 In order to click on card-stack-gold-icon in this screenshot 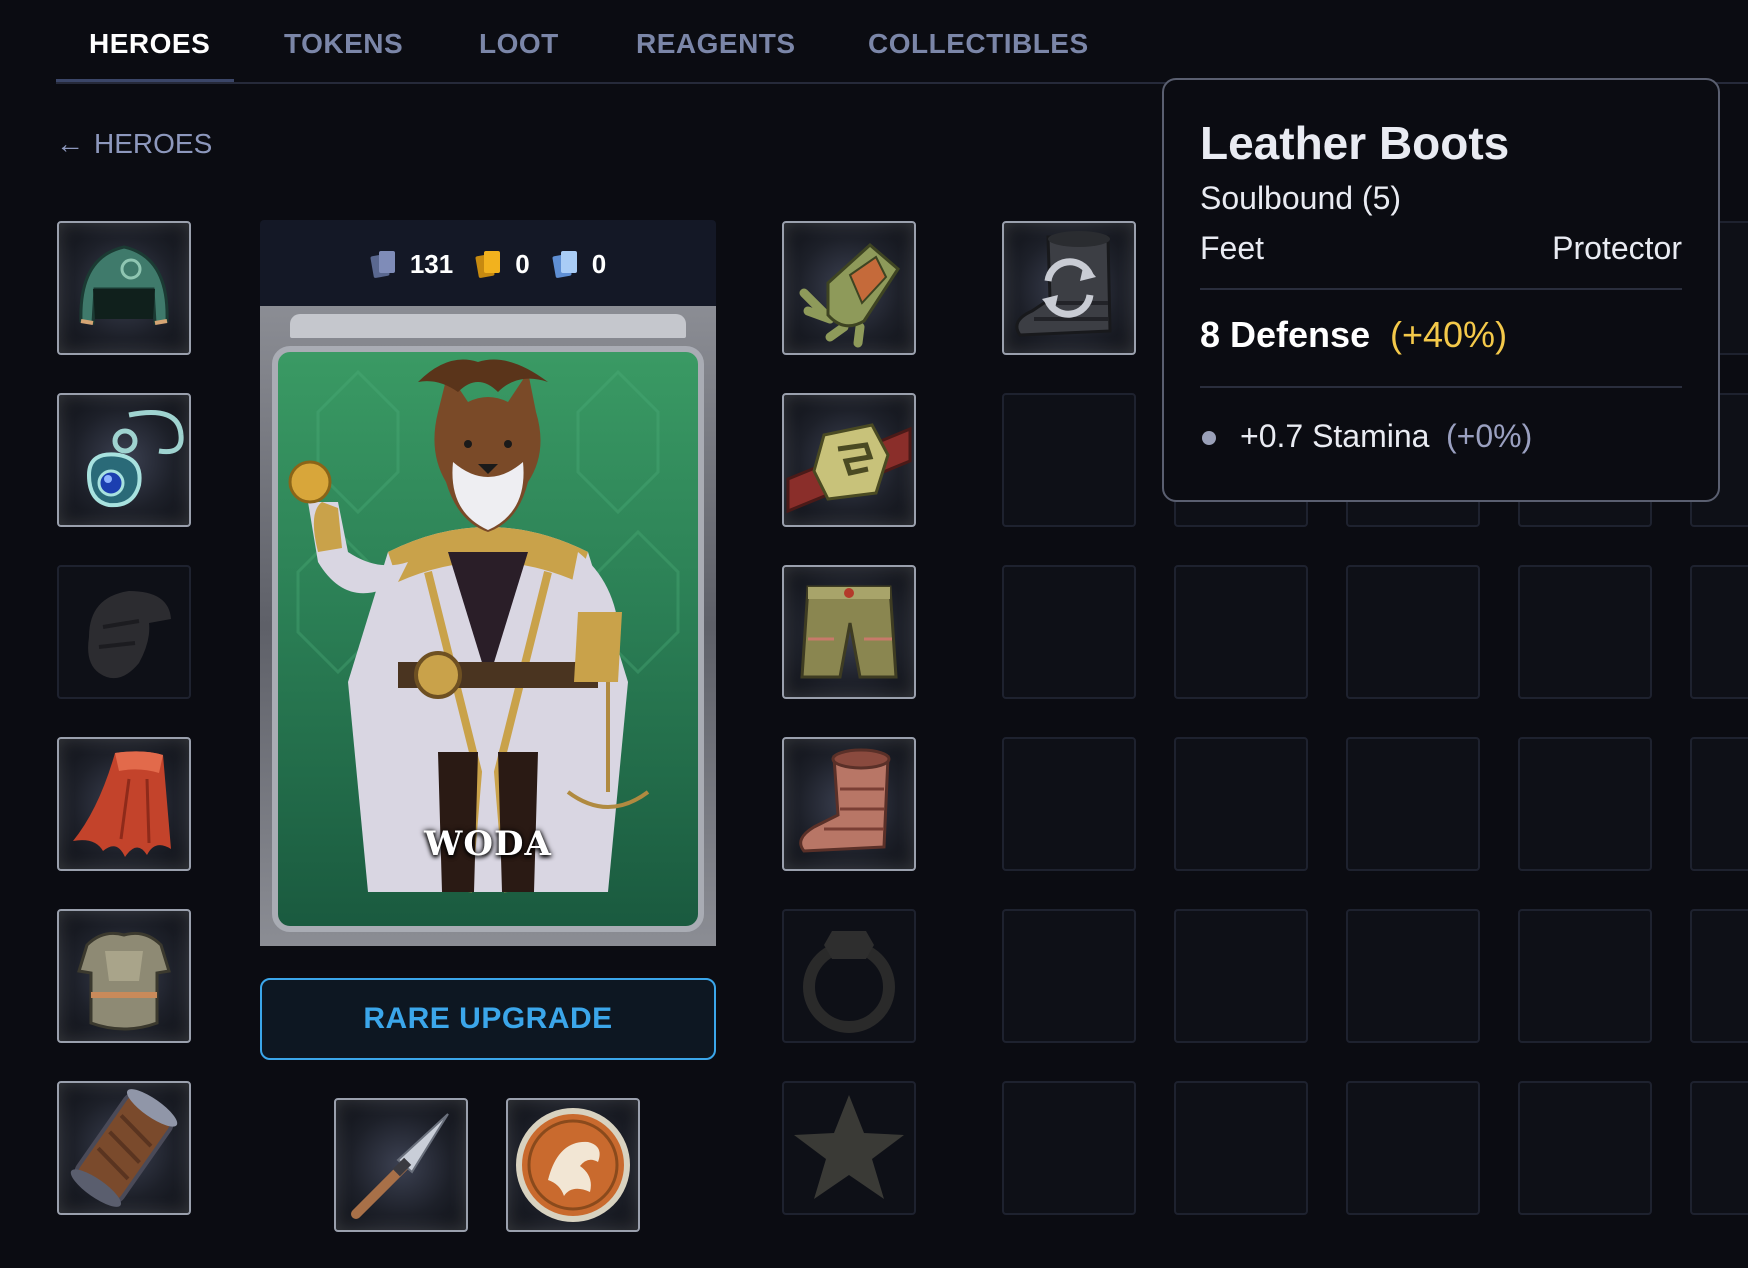, I will do `click(488, 264)`.